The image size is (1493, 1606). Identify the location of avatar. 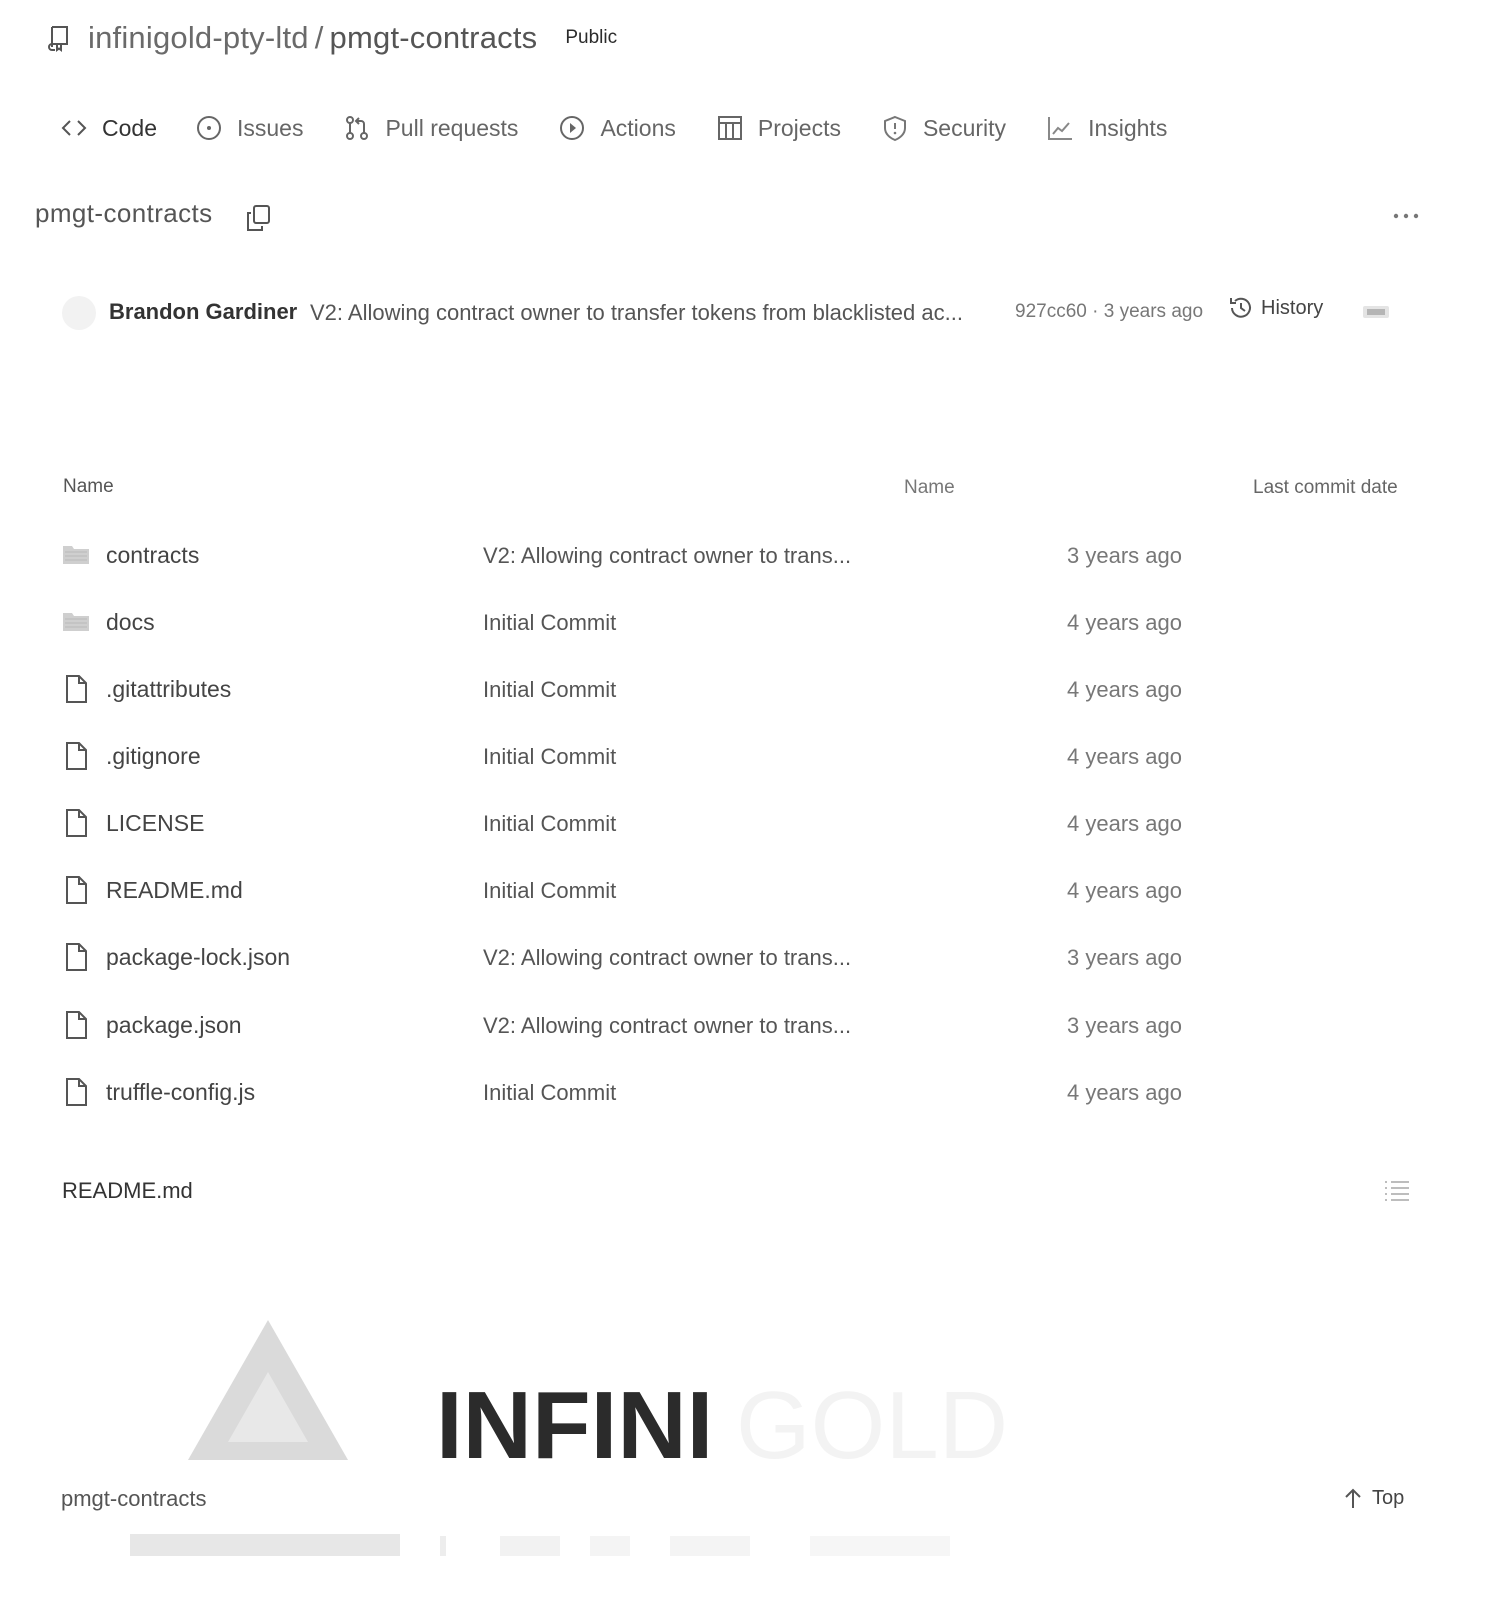
(79, 313).